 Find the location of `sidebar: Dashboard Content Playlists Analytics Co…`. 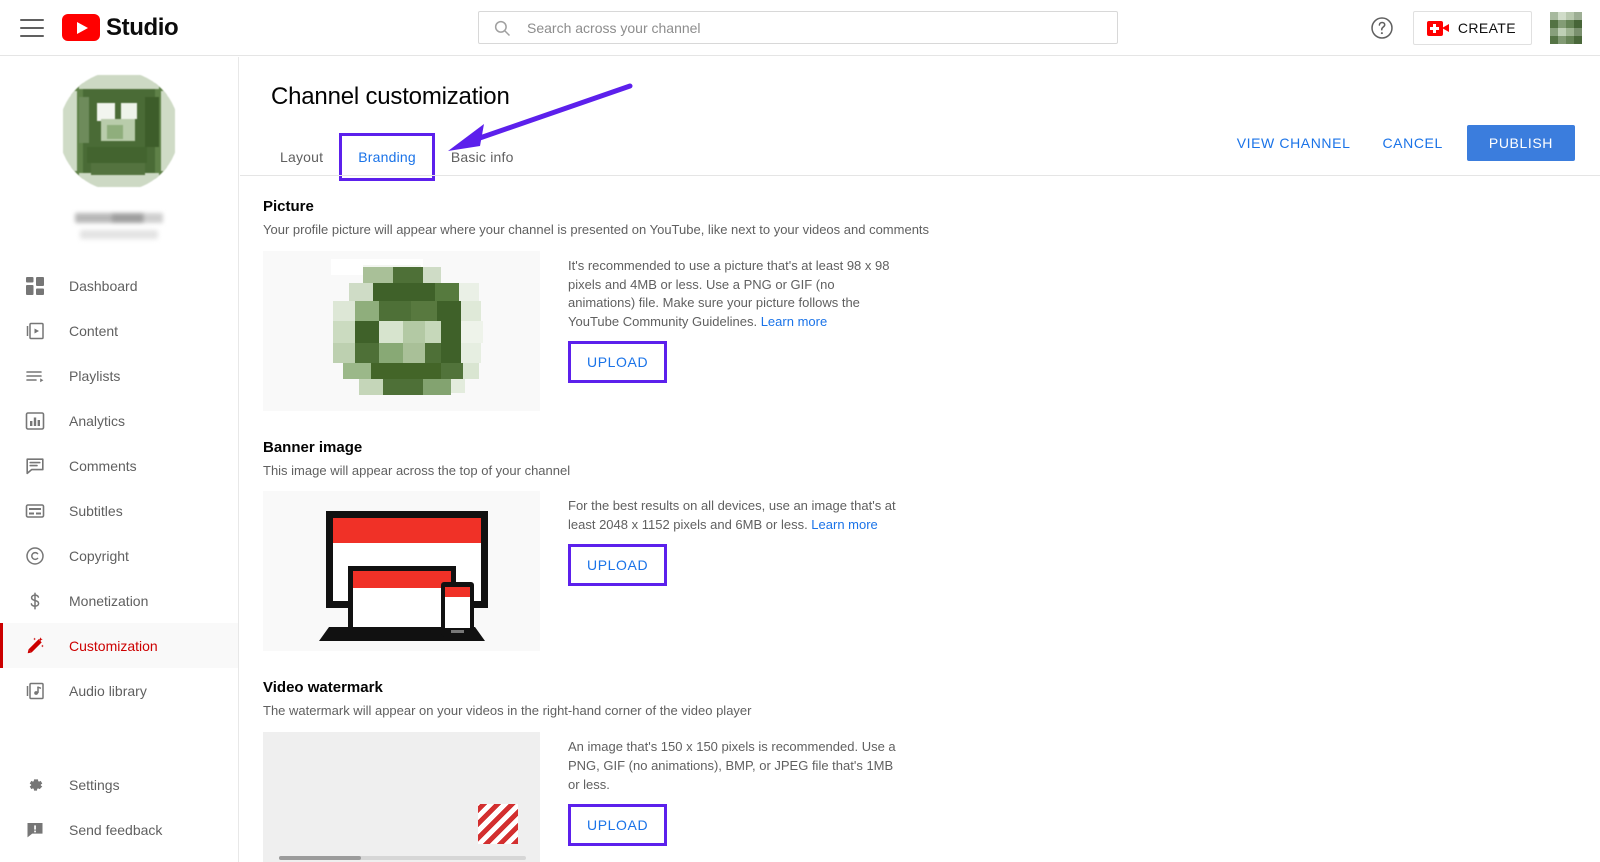

sidebar: Dashboard Content Playlists Analytics Co… is located at coordinates (119, 459).